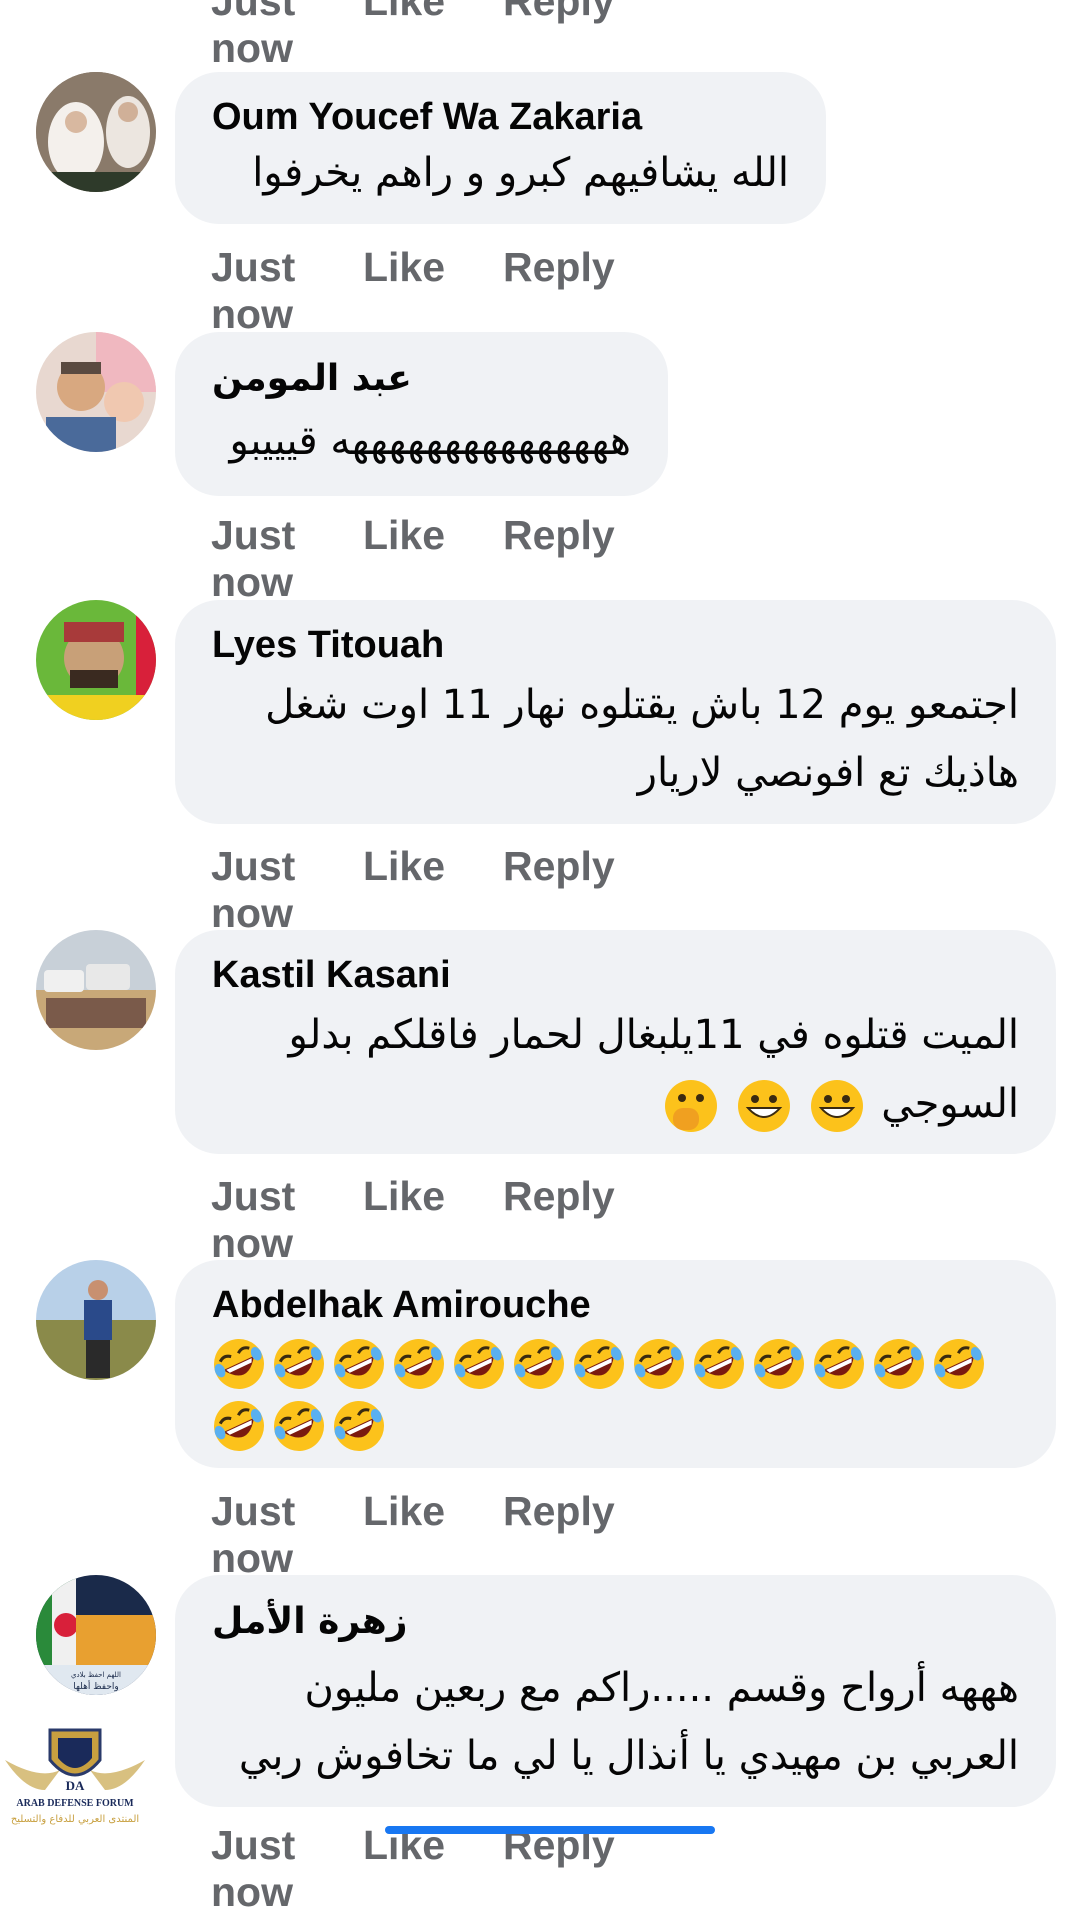 The image size is (1078, 1916). I want to click on avatar-caption: اللهم احفظ بلادي, so click(96, 1675).